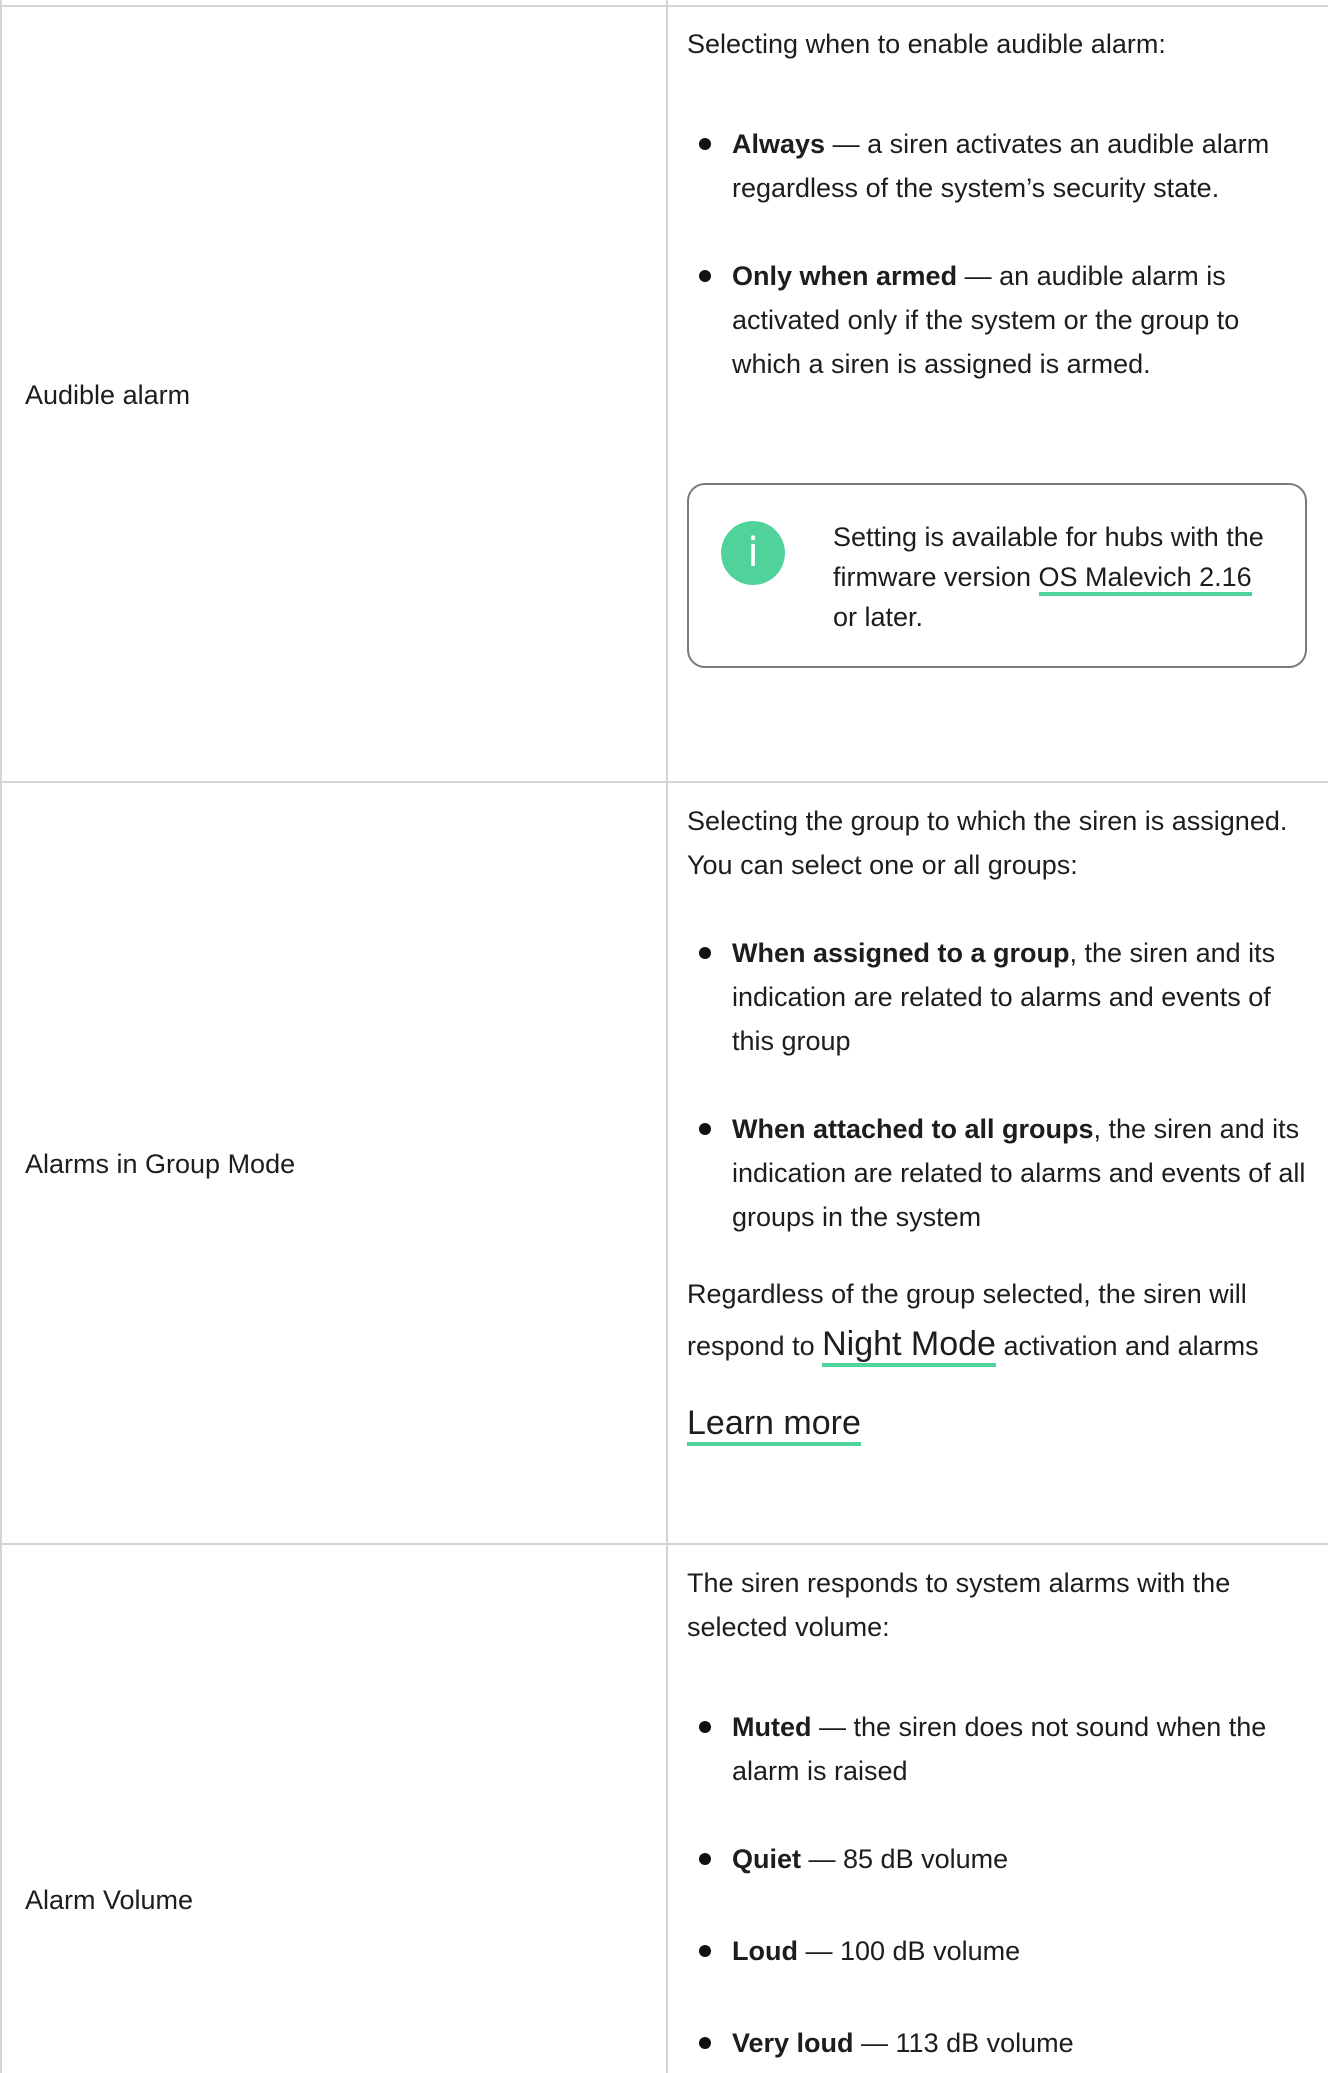 The width and height of the screenshot is (1328, 2073). What do you see at coordinates (774, 1425) in the screenshot?
I see `learn-more-link: Learn more` at bounding box center [774, 1425].